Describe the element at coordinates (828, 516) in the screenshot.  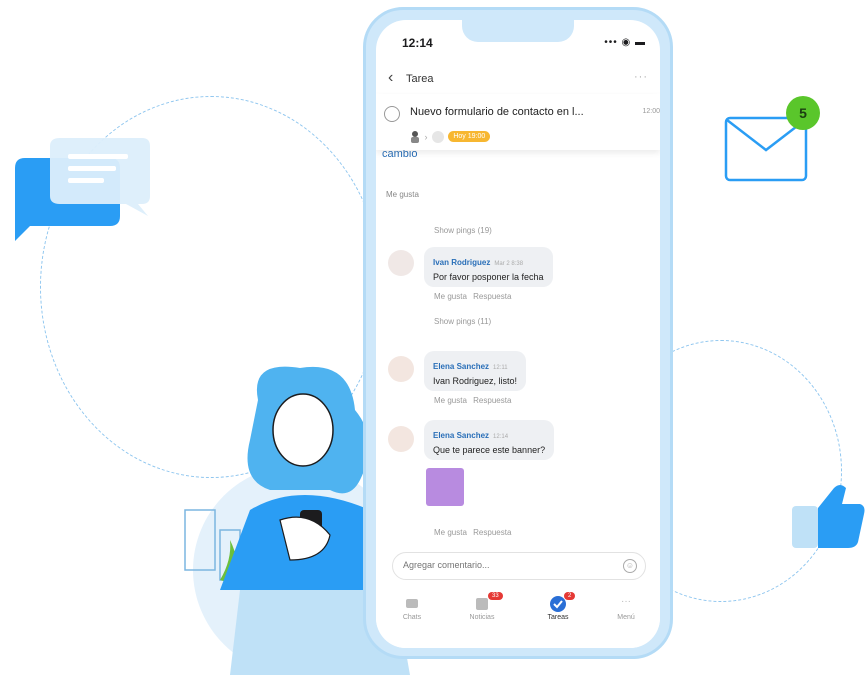
I see `thumbs-up-icon` at that location.